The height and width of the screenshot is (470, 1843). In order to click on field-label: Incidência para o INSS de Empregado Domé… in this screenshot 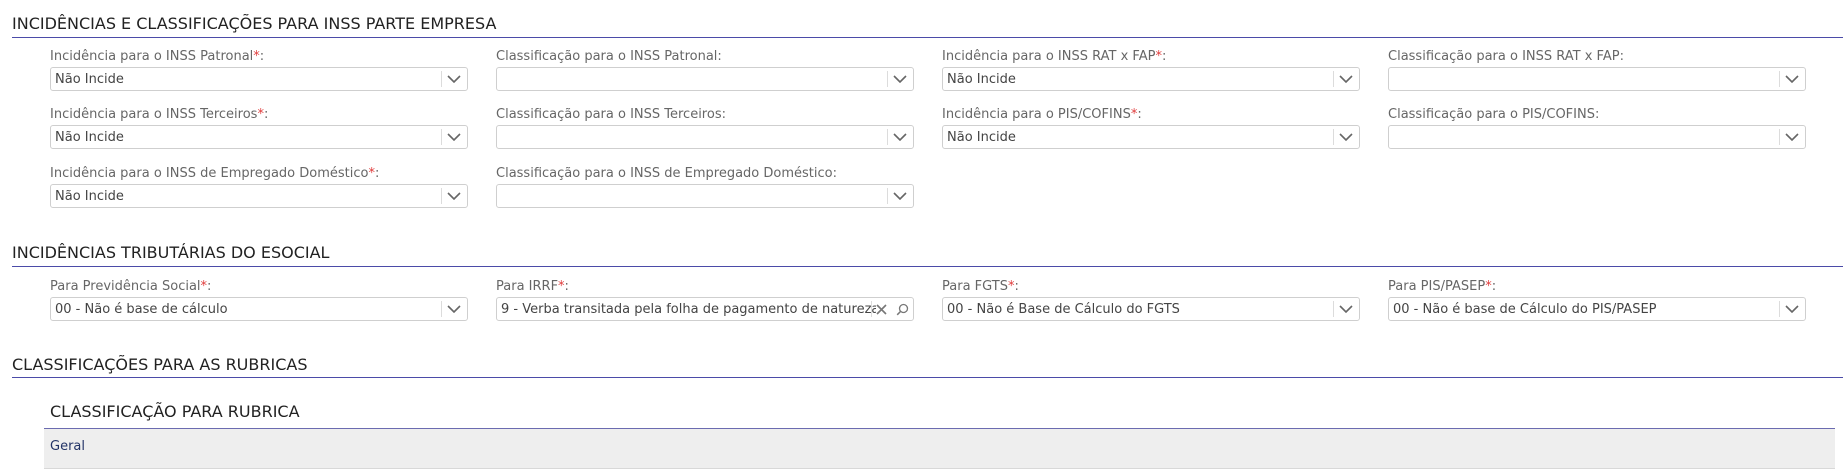, I will do `click(209, 173)`.